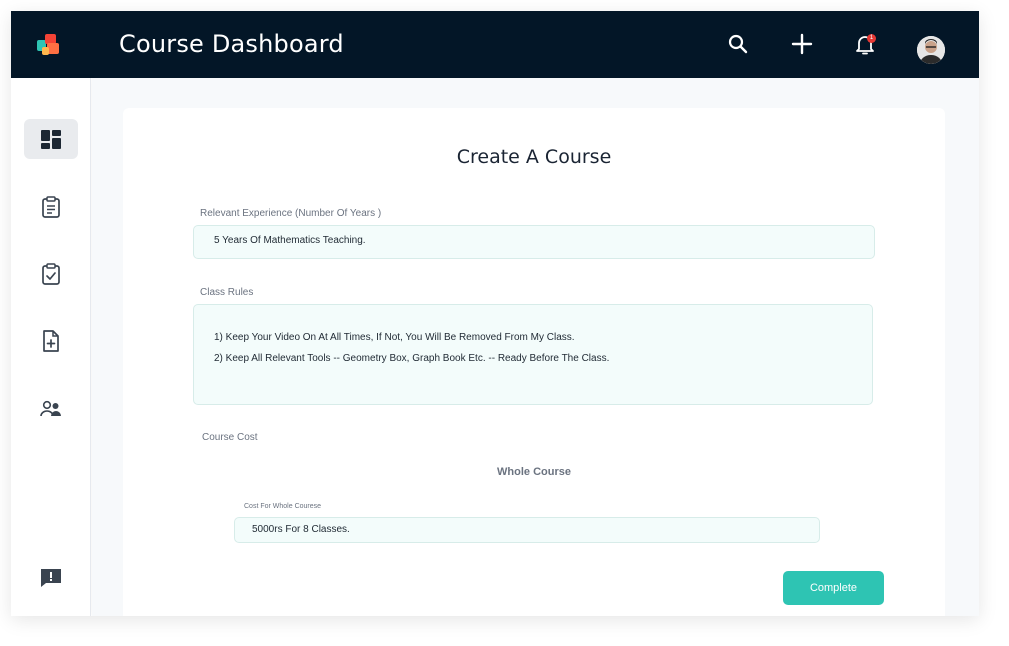 The height and width of the screenshot is (646, 1009). I want to click on experience-field: 5 Years Of Mathematics Teaching., so click(534, 242).